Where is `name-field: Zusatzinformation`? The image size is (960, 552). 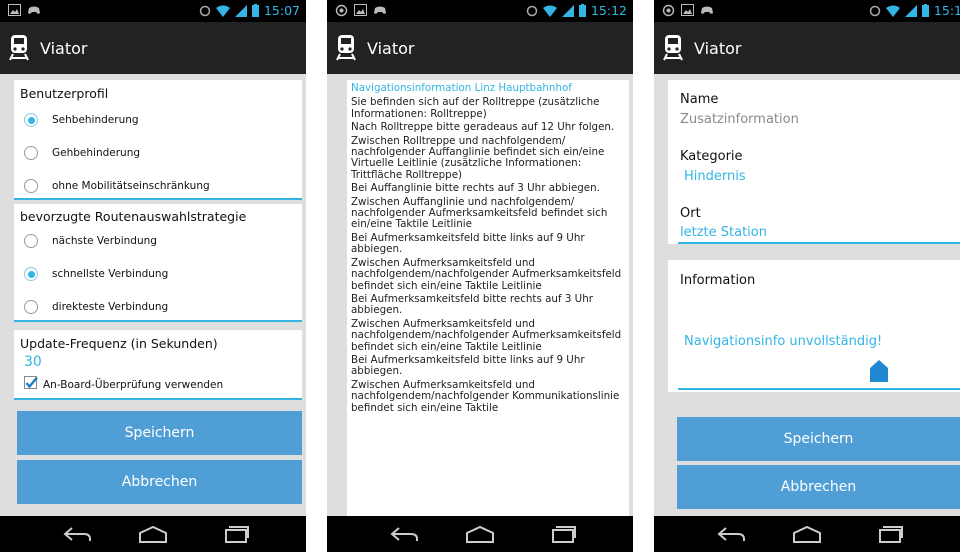
name-field: Zusatzinformation is located at coordinates (739, 119).